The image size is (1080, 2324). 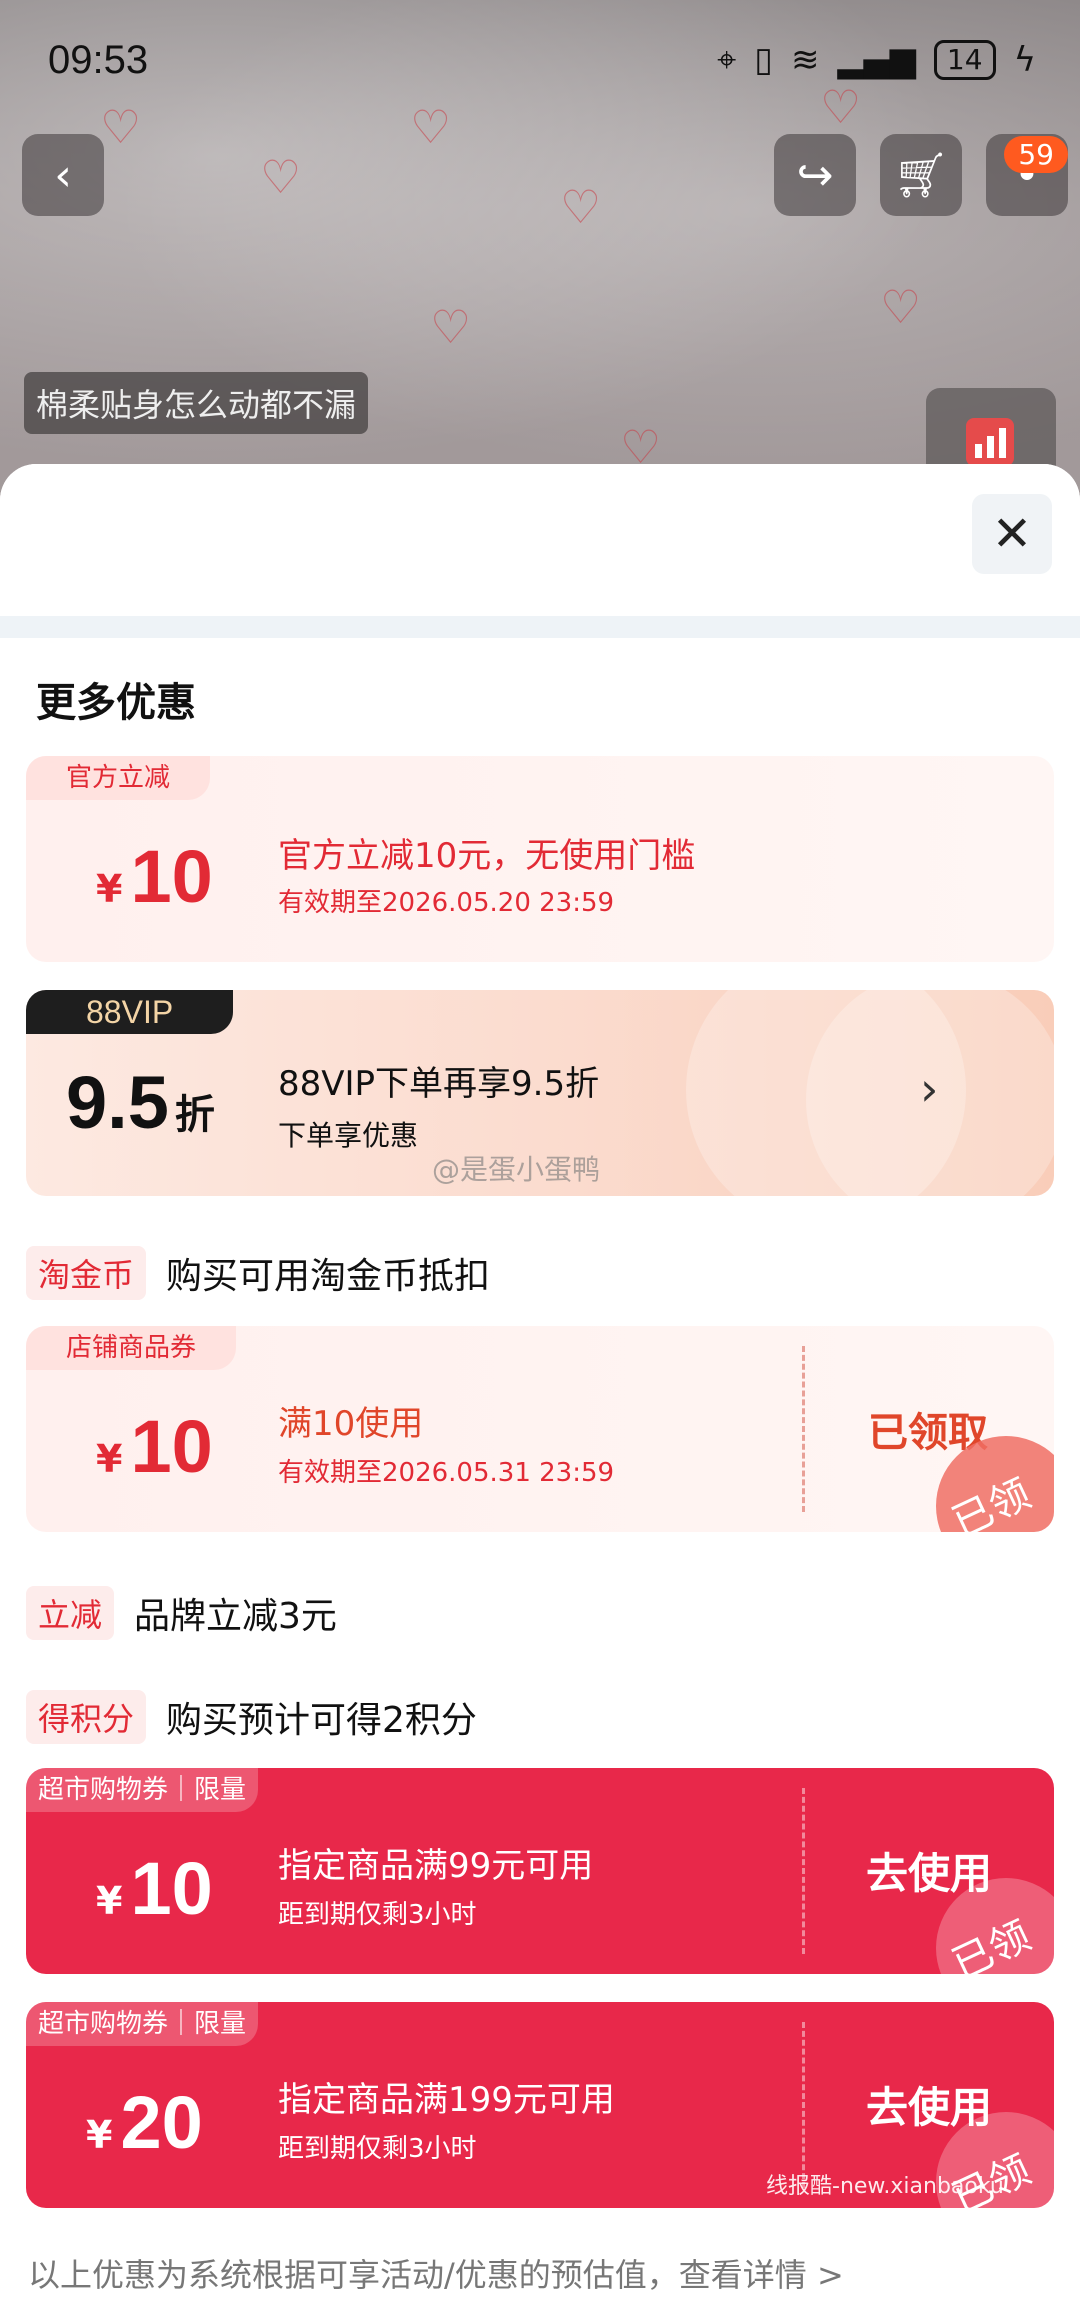 What do you see at coordinates (118, 778) in the screenshot?
I see `coupon-tag: 官方立减` at bounding box center [118, 778].